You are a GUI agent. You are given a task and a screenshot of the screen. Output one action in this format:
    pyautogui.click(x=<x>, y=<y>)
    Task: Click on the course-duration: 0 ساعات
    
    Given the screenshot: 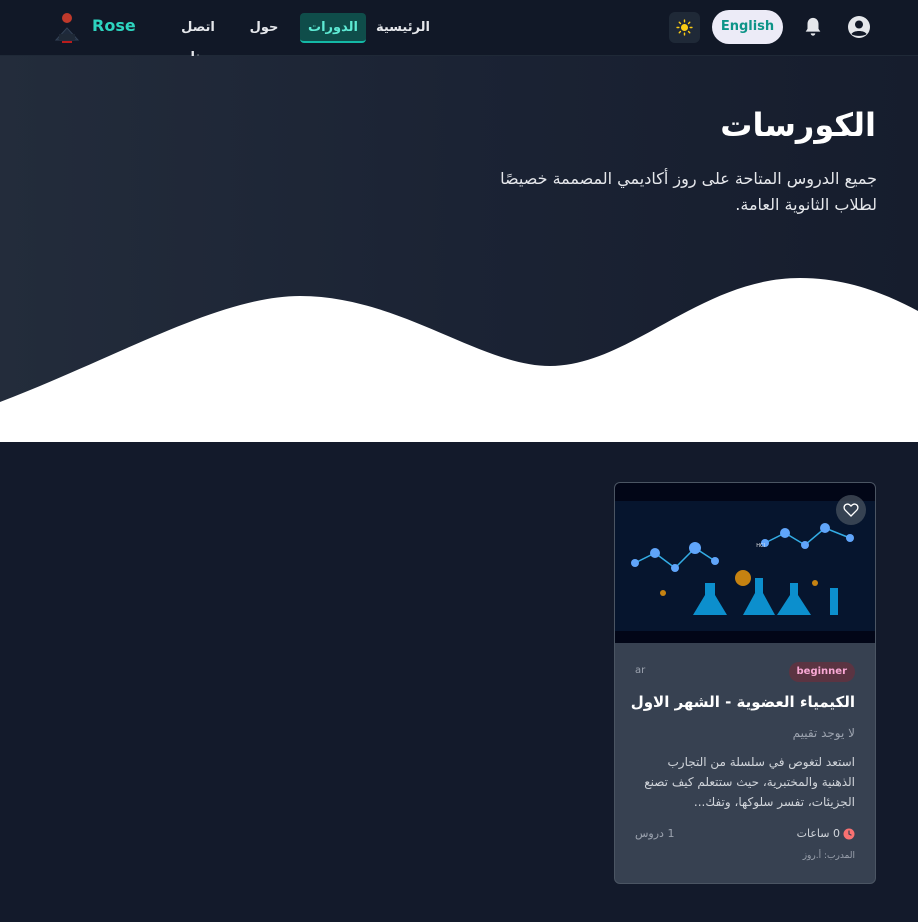 What is the action you would take?
    pyautogui.click(x=826, y=833)
    